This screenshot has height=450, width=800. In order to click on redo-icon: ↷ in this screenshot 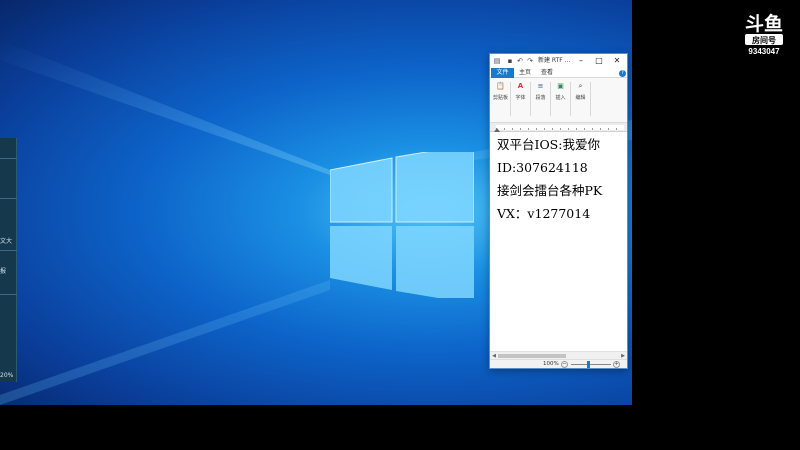, I will do `click(530, 61)`.